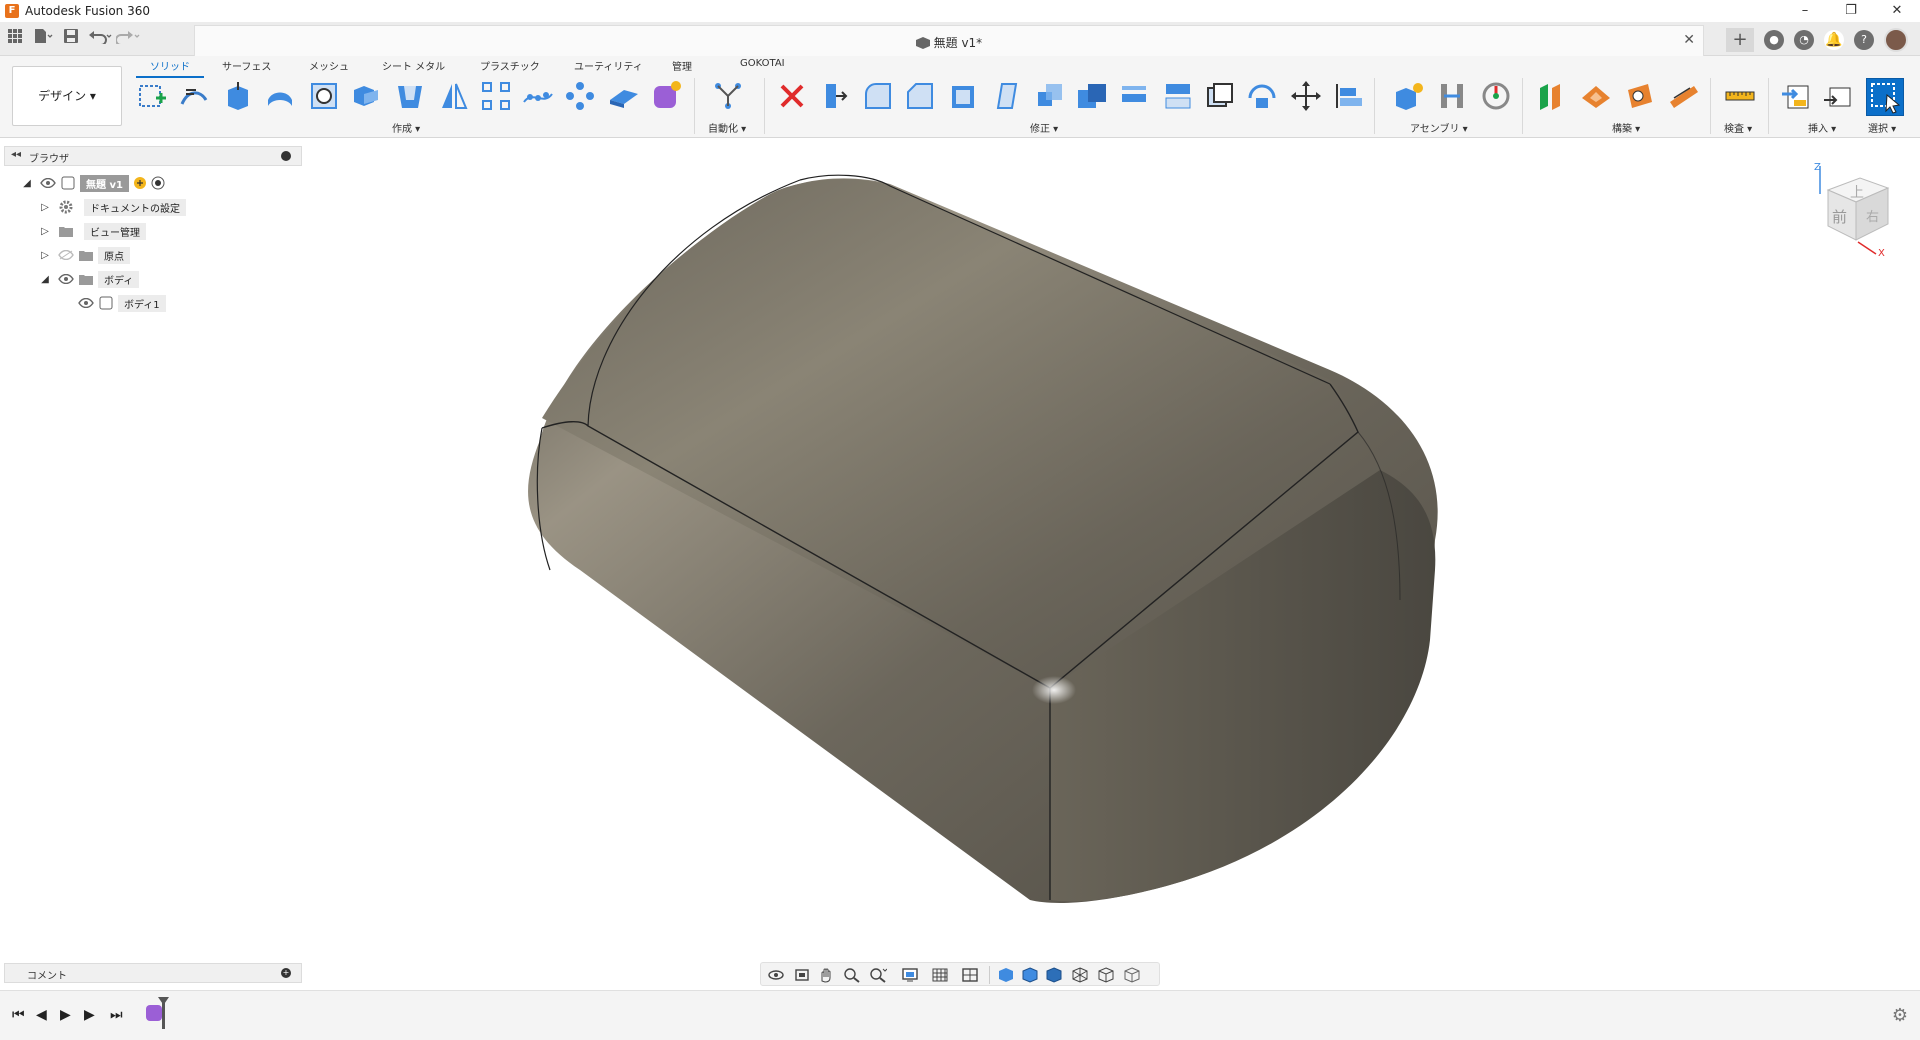 This screenshot has height=1040, width=1920. I want to click on tree-item: ▷ 原点, so click(84, 255).